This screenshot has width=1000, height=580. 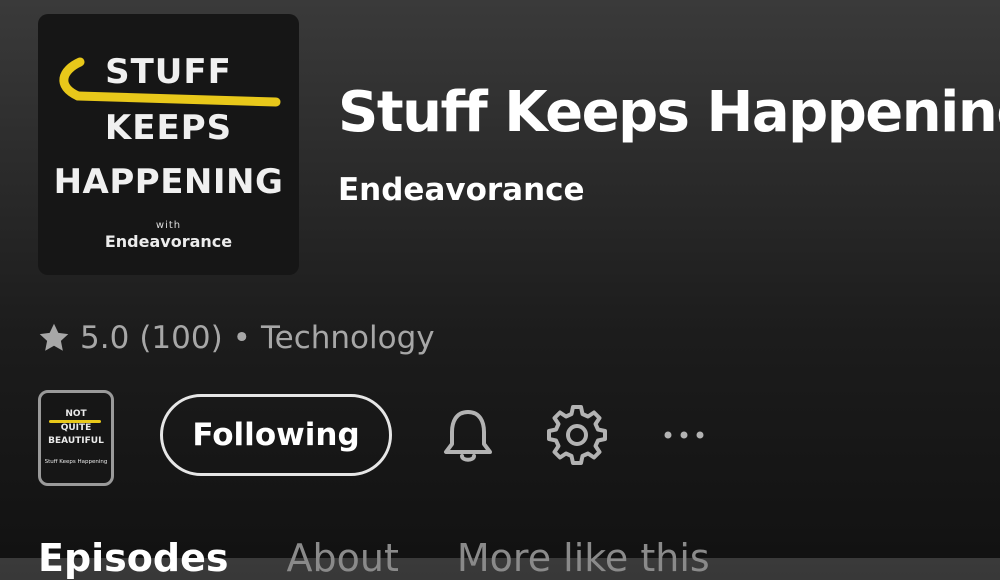 What do you see at coordinates (168, 128) in the screenshot?
I see `cover-title-line-2: KEEPS` at bounding box center [168, 128].